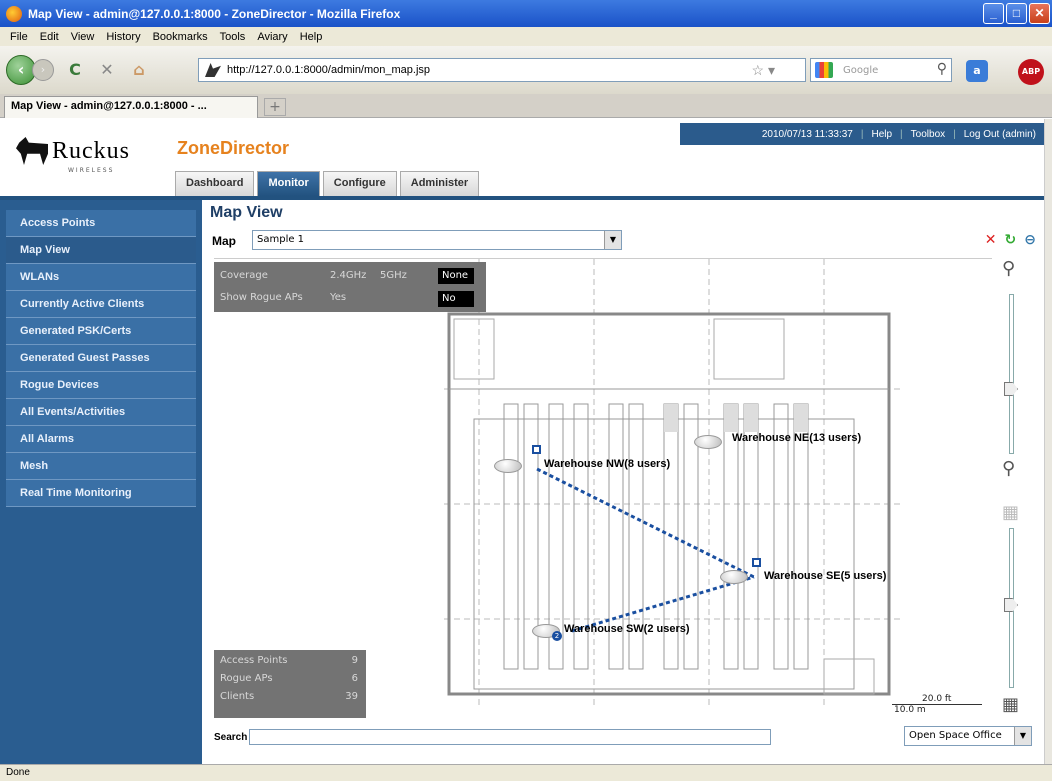 This screenshot has width=1052, height=781. What do you see at coordinates (1010, 704) in the screenshot?
I see `pan-icon: ▦` at bounding box center [1010, 704].